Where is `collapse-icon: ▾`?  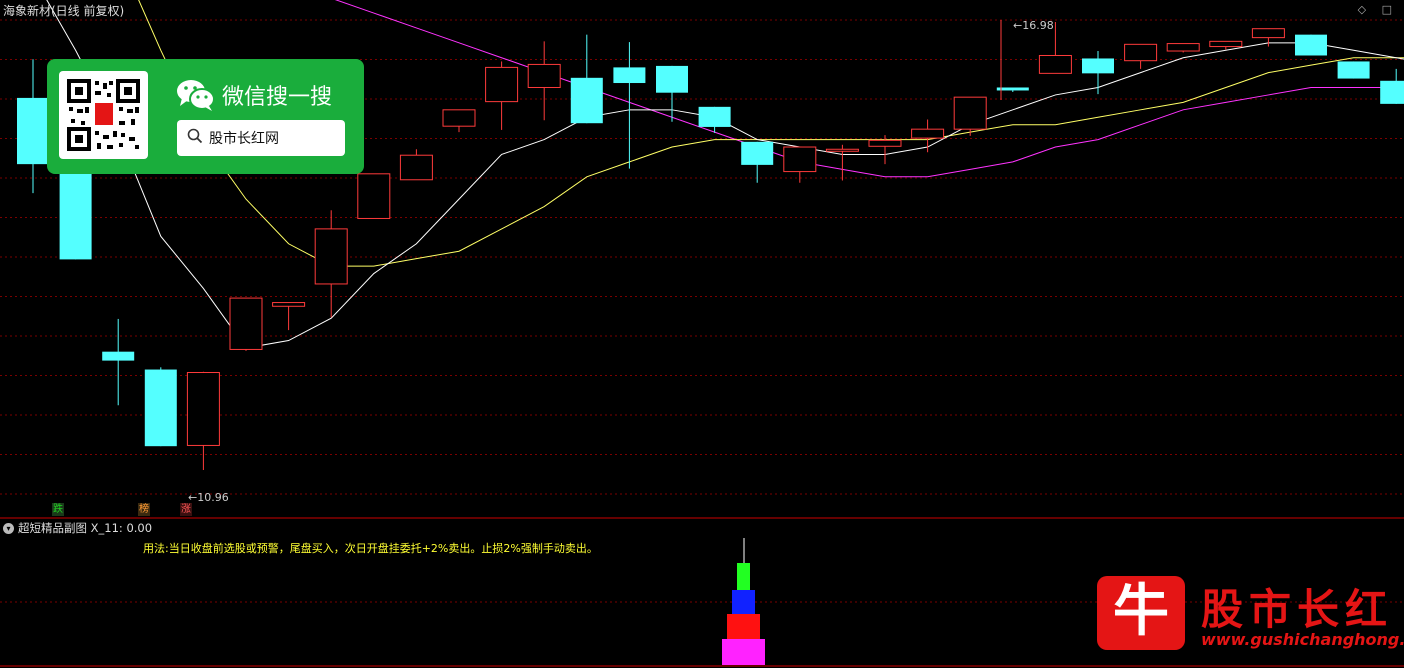 collapse-icon: ▾ is located at coordinates (8, 528).